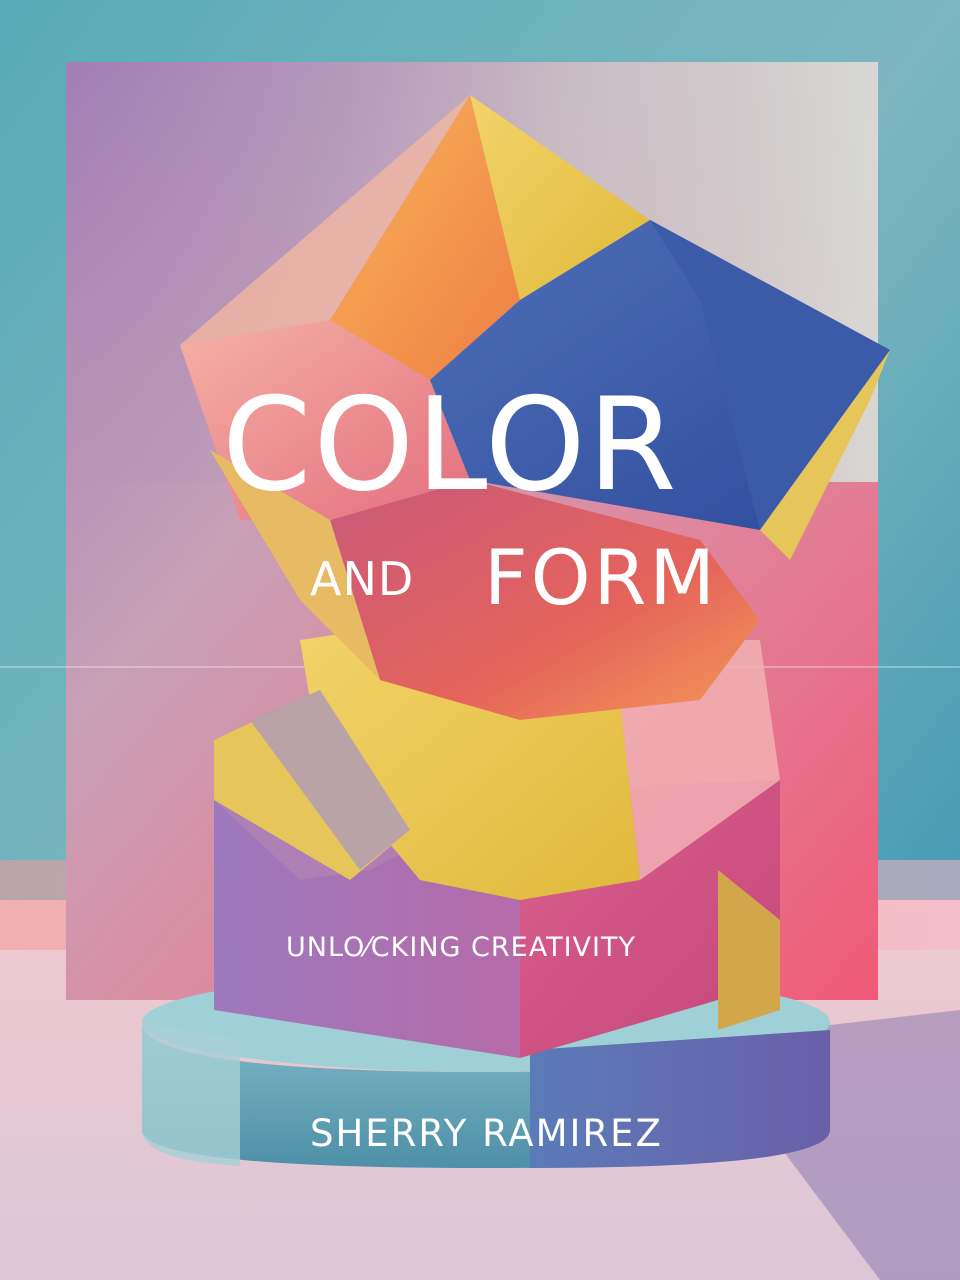 The width and height of the screenshot is (960, 1280). What do you see at coordinates (461, 947) in the screenshot?
I see `subtitle: UNLO⁄CKING CREATIVITY` at bounding box center [461, 947].